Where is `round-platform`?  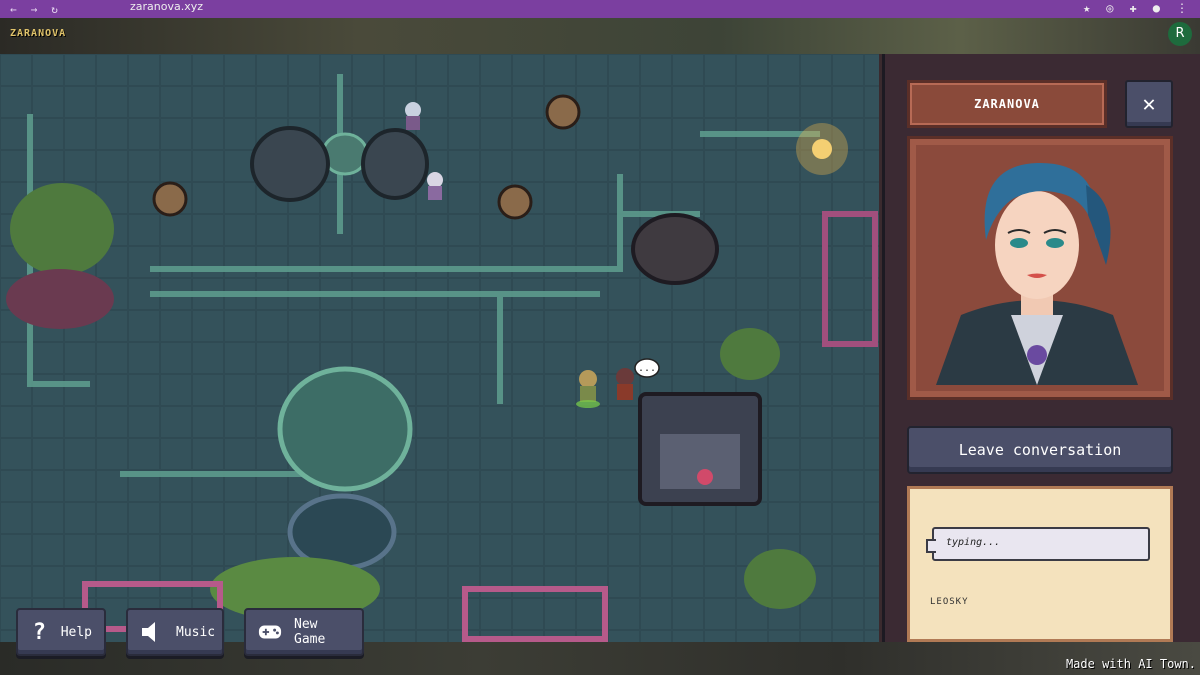
round-platform is located at coordinates (345, 429).